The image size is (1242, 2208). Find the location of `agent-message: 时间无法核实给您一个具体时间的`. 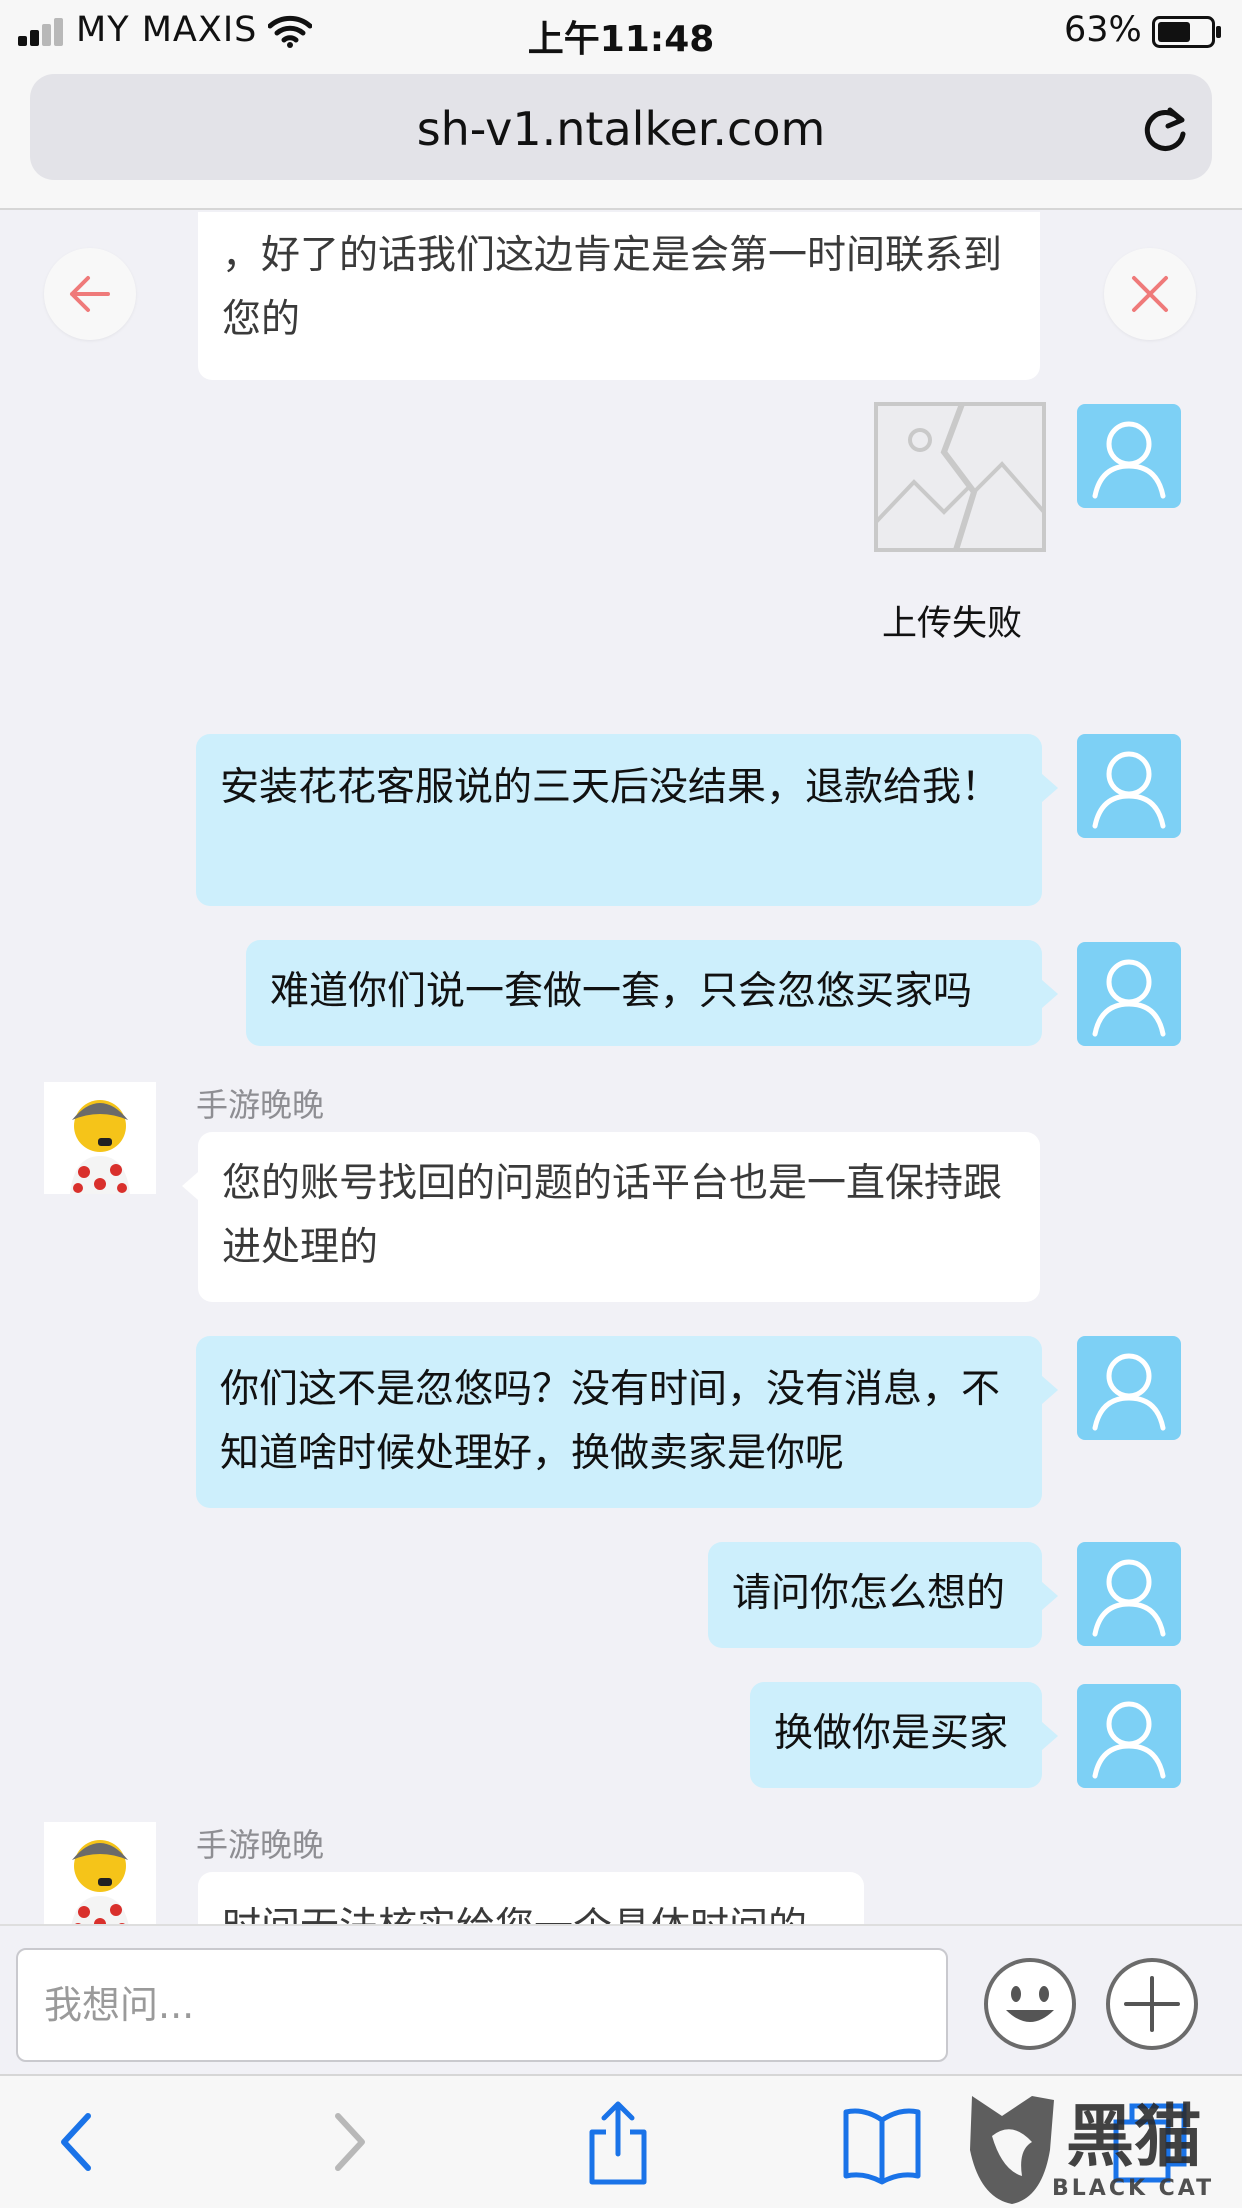

agent-message: 时间无法核实给您一个具体时间的 is located at coordinates (531, 1898).